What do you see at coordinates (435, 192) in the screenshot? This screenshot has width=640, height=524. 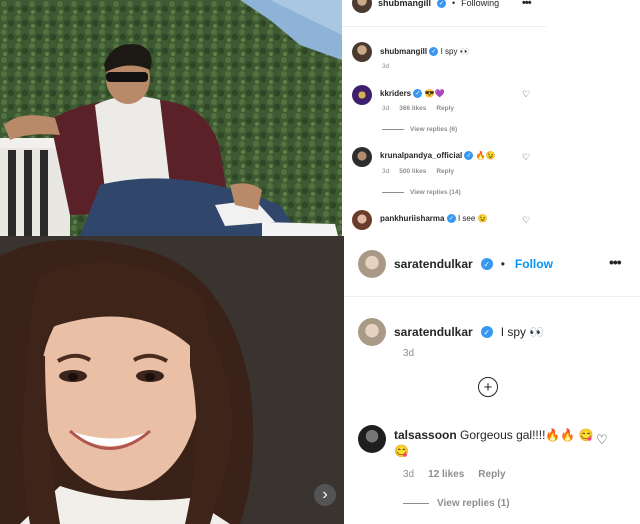 I see `view-replies-label: View replies (14)` at bounding box center [435, 192].